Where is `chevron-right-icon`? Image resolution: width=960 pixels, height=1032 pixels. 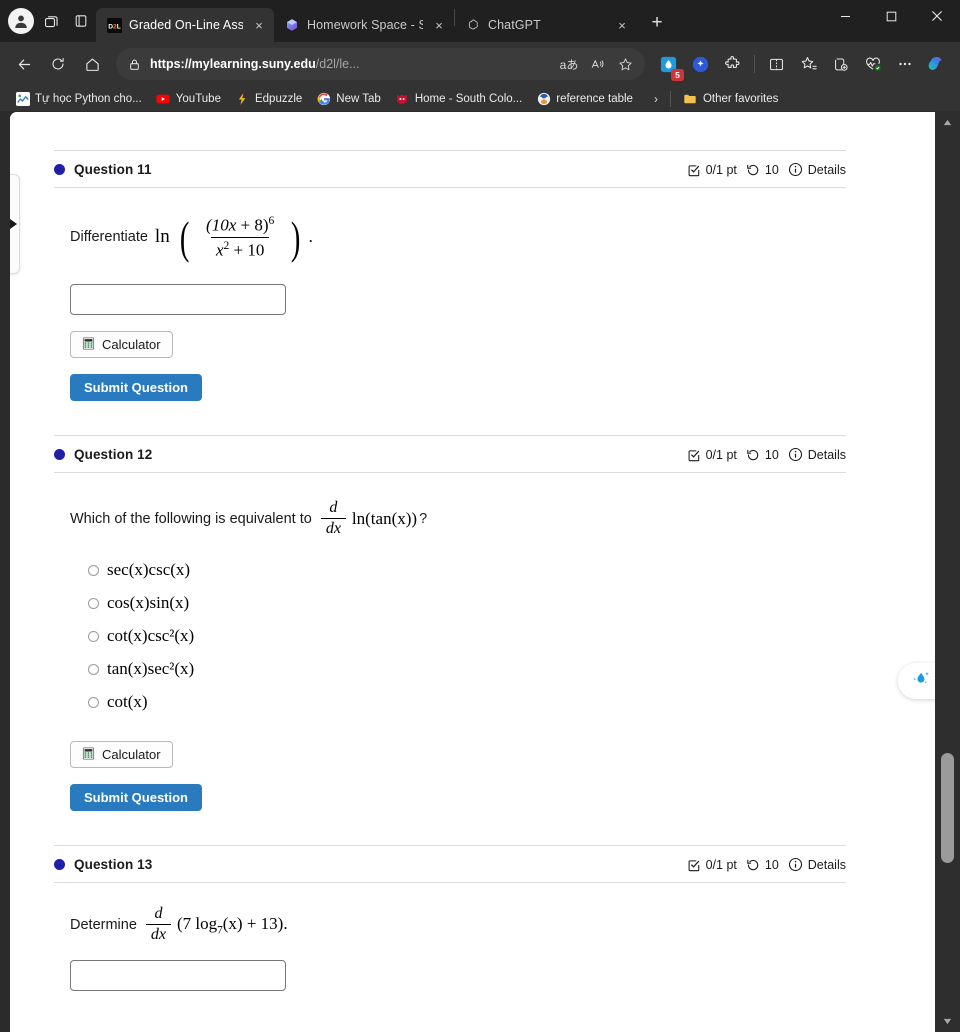 chevron-right-icon is located at coordinates (13, 224).